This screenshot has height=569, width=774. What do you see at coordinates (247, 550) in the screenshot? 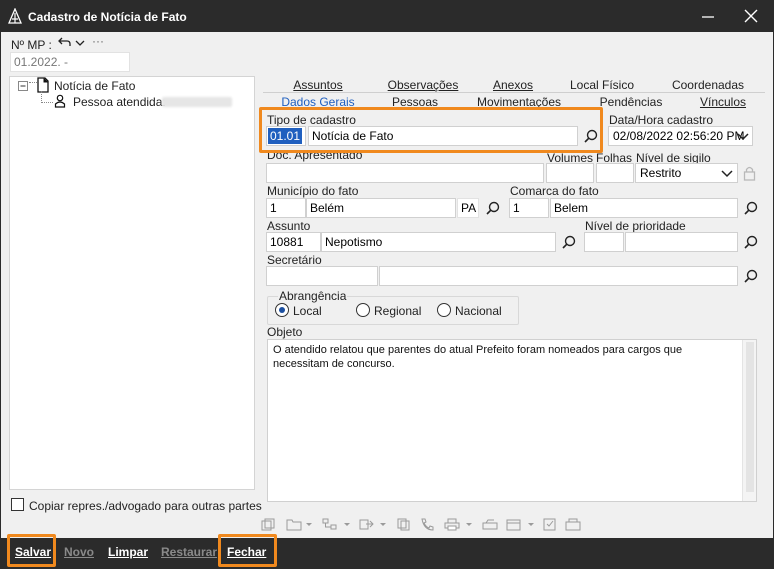
I see `highlight-close-button` at bounding box center [247, 550].